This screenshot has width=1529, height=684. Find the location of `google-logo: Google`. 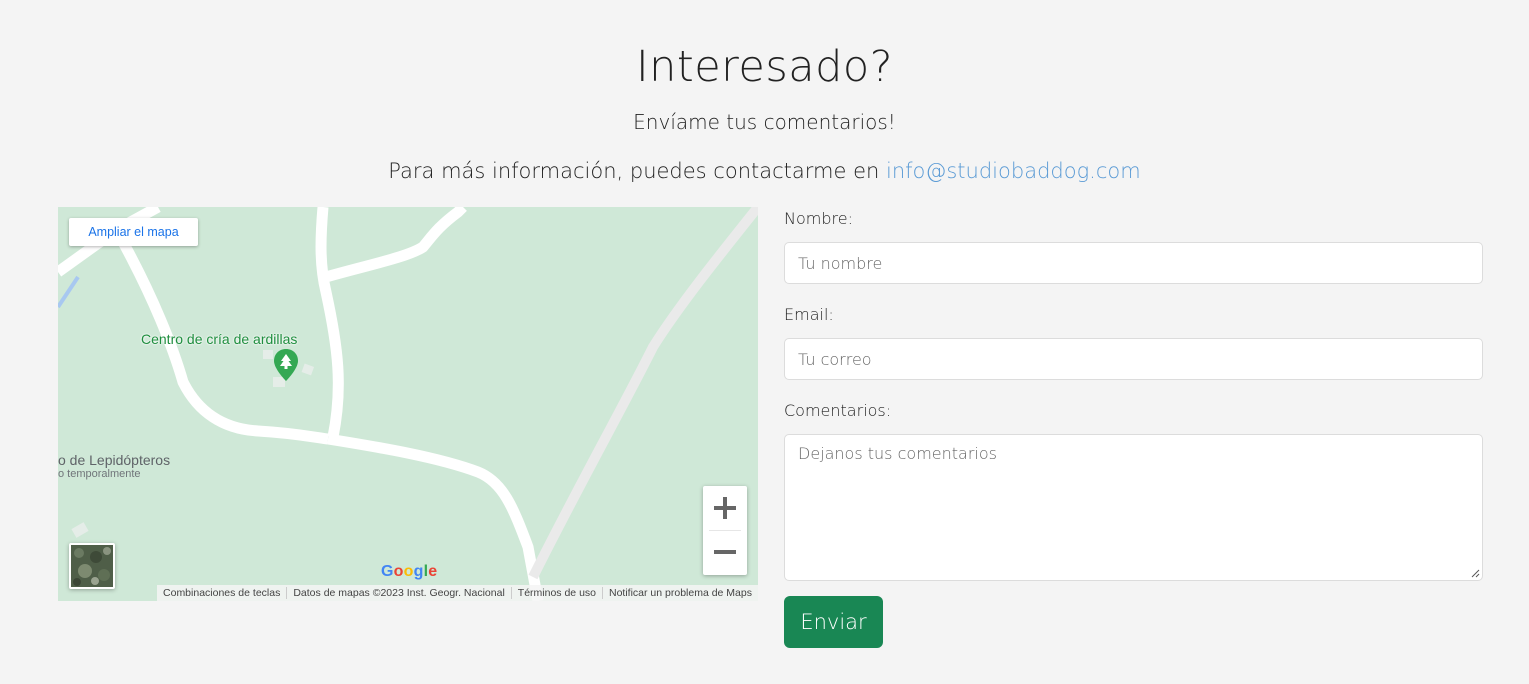

google-logo: Google is located at coordinates (409, 572).